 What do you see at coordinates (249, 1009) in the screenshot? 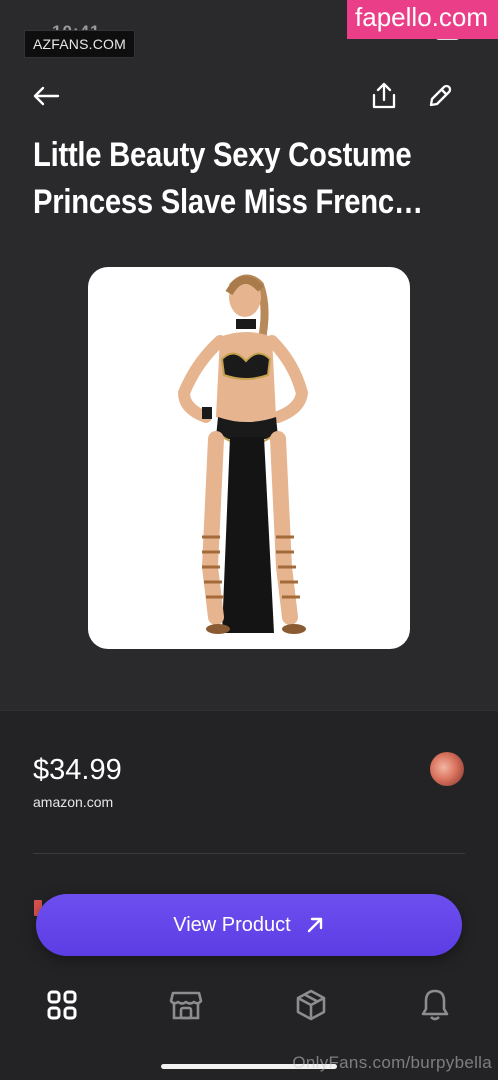
I see `bottom-nav` at bounding box center [249, 1009].